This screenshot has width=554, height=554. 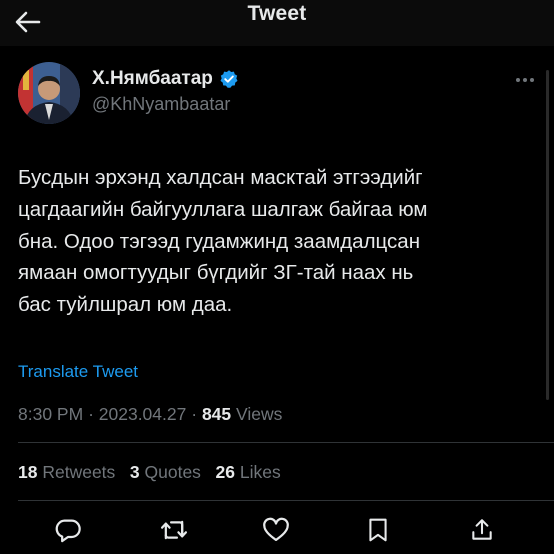 What do you see at coordinates (219, 241) in the screenshot?
I see `tweet-line: бна. Одоо тэгээд гудамжинд заамдалцсан` at bounding box center [219, 241].